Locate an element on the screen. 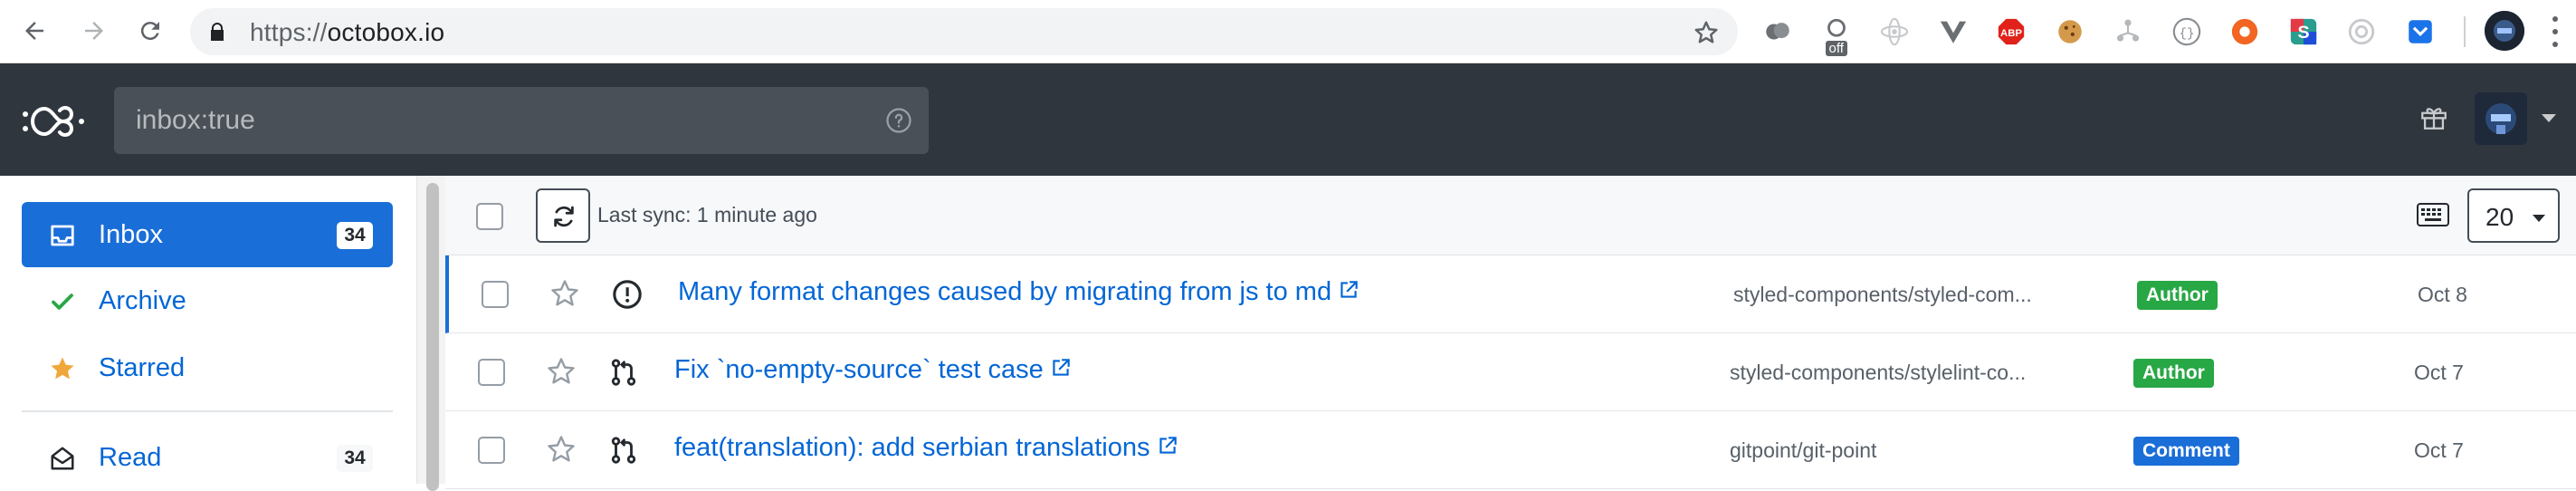 Image resolution: width=2576 pixels, height=491 pixels. reload-icon is located at coordinates (149, 32).